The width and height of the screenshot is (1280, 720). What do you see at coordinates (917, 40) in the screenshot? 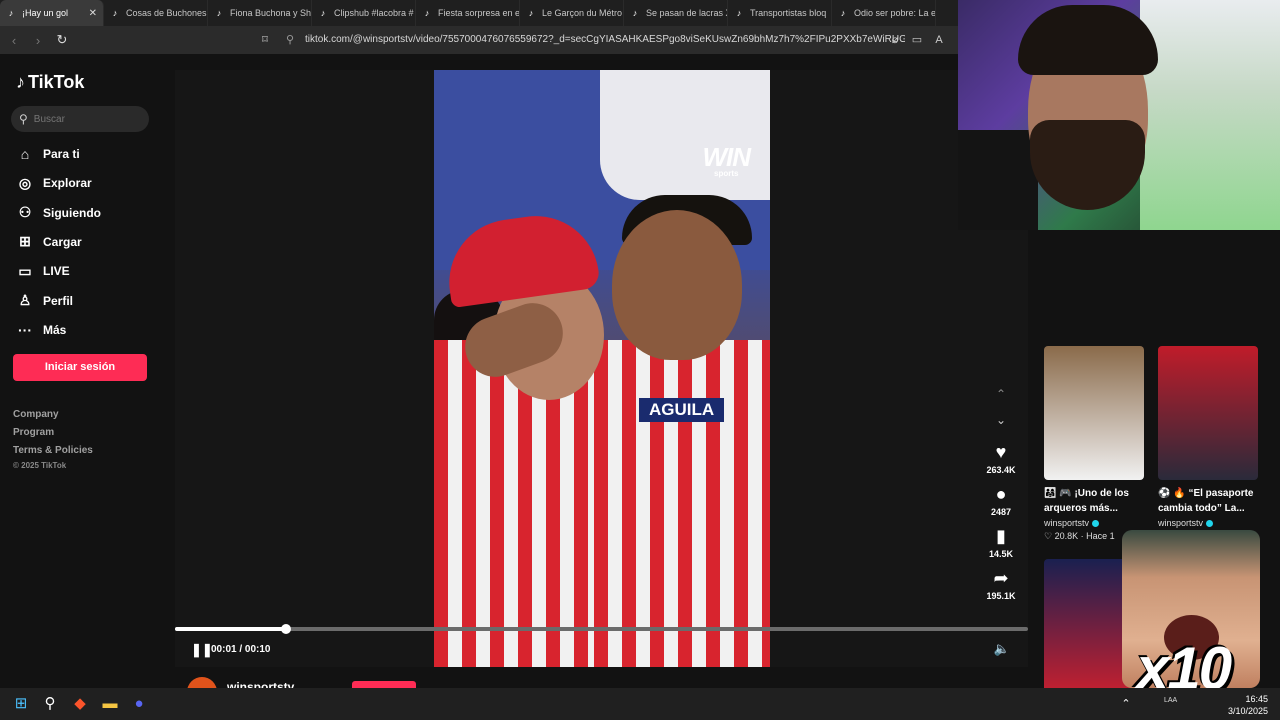
I see `screen-icon: ▭` at bounding box center [917, 40].